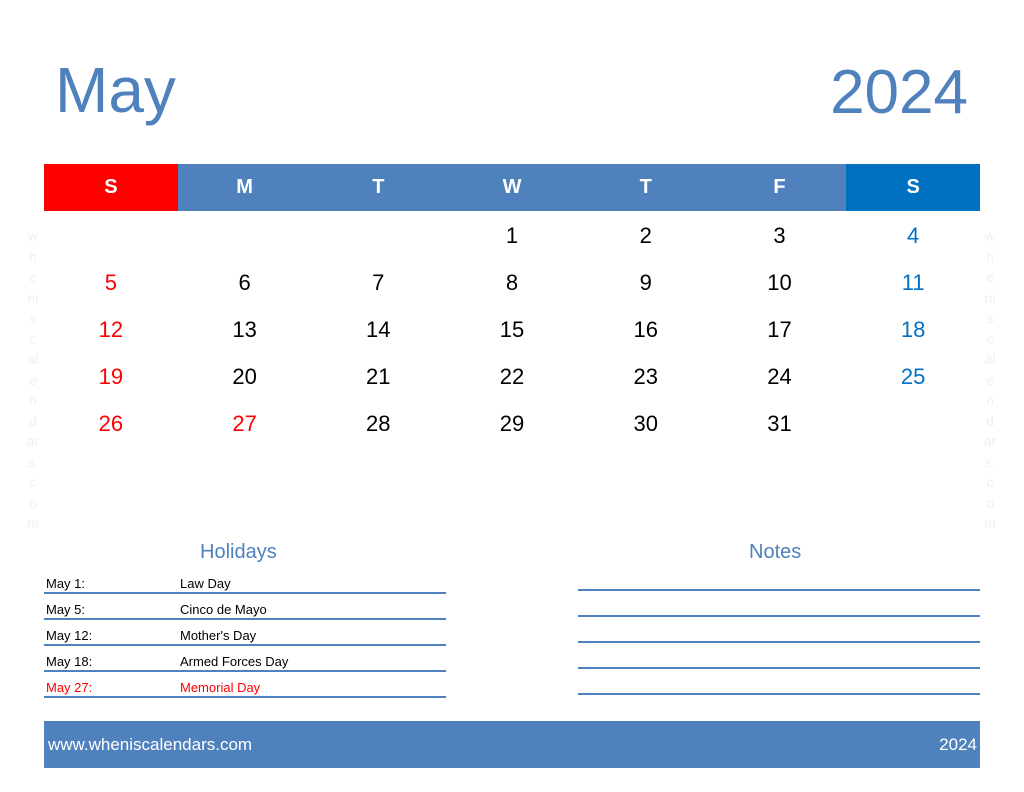 This screenshot has height=792, width=1024. Describe the element at coordinates (69, 687) in the screenshot. I see `holiday-date: May 27:` at that location.